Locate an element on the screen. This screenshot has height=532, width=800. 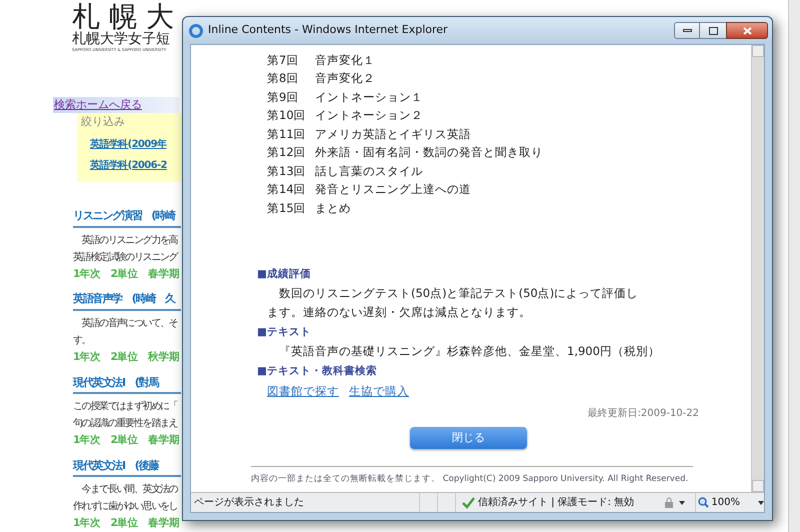
filter-link: 英語学科(2006-2 is located at coordinates (128, 165).